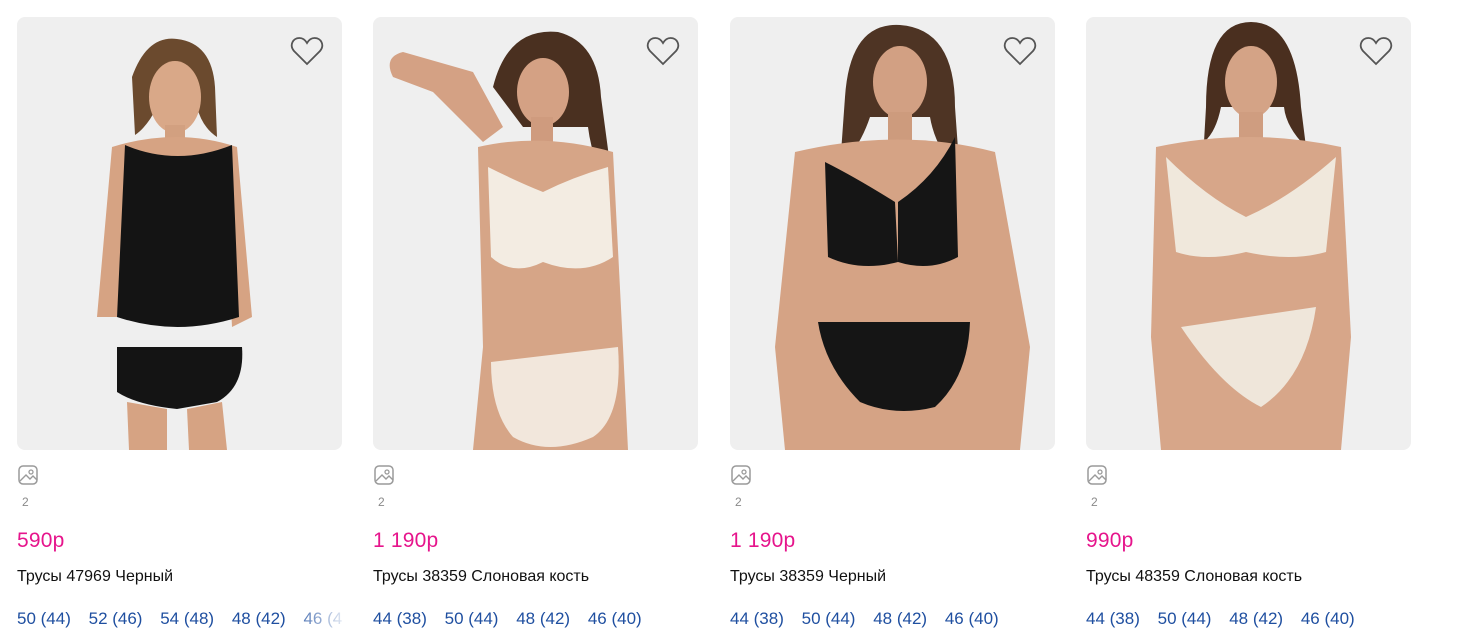  What do you see at coordinates (116, 618) in the screenshot?
I see `size-option: 52 (46)` at bounding box center [116, 618].